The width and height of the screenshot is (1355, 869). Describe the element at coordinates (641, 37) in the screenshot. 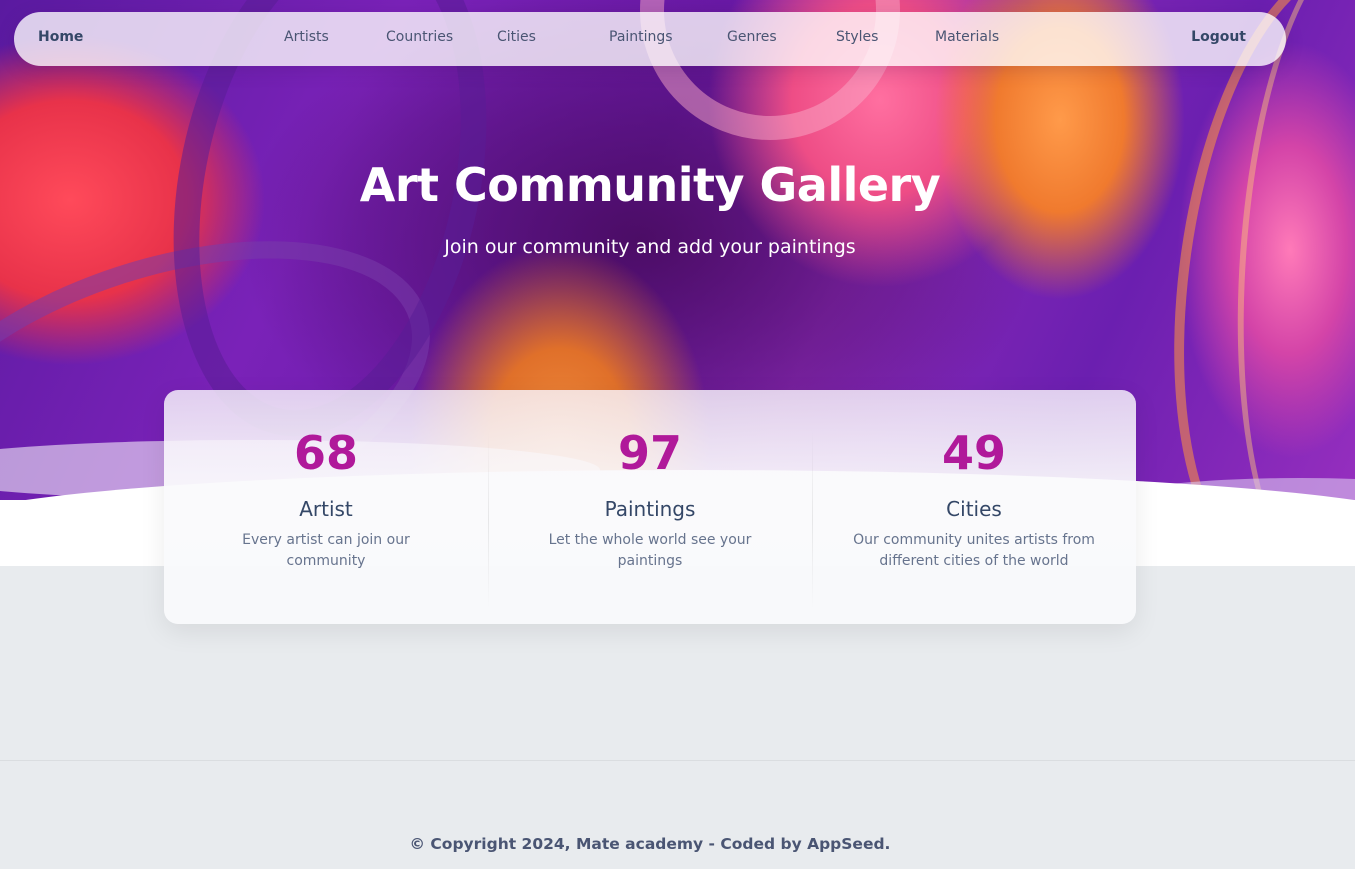

I see `nav-link-paintings: Paintings` at that location.